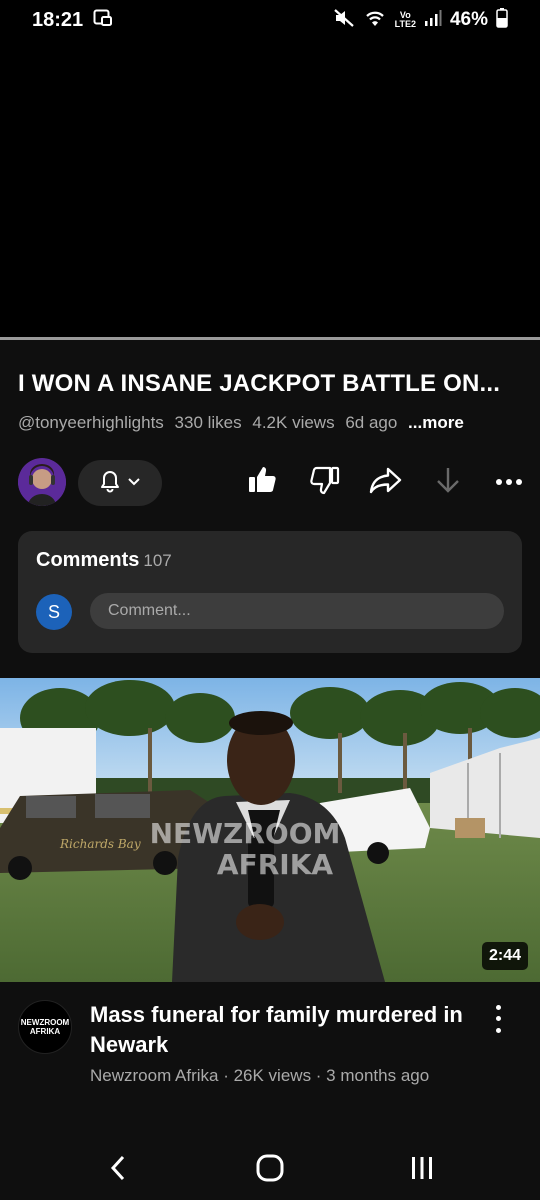 This screenshot has width=540, height=1200. What do you see at coordinates (91, 422) in the screenshot?
I see `channel-handle: @tonyeerhighlights` at bounding box center [91, 422].